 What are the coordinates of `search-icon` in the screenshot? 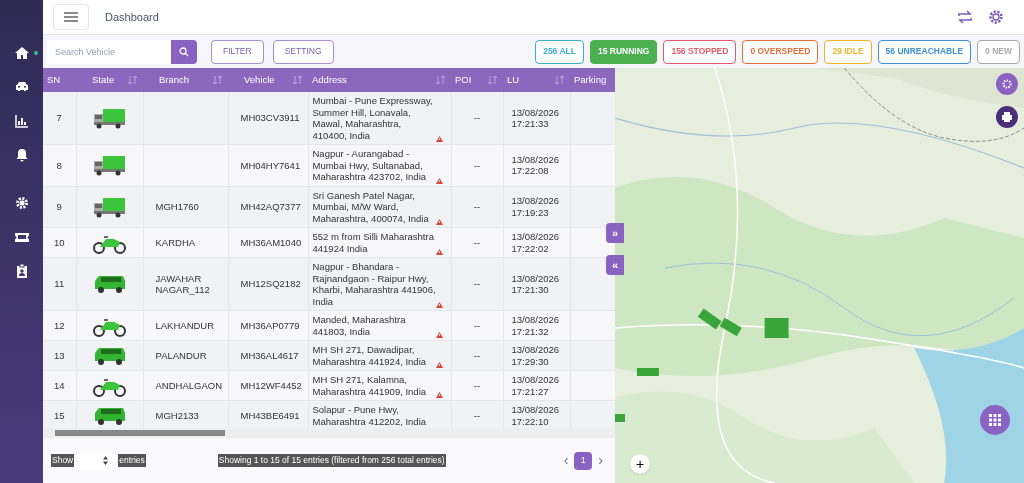 It's located at (184, 51).